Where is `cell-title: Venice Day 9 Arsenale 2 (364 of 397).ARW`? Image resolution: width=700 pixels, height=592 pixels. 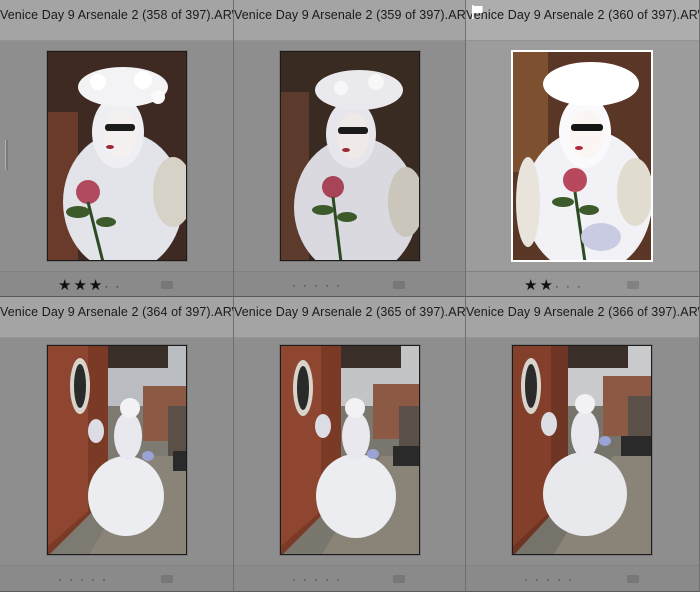 cell-title: Venice Day 9 Arsenale 2 (364 of 397).ARW is located at coordinates (116, 317).